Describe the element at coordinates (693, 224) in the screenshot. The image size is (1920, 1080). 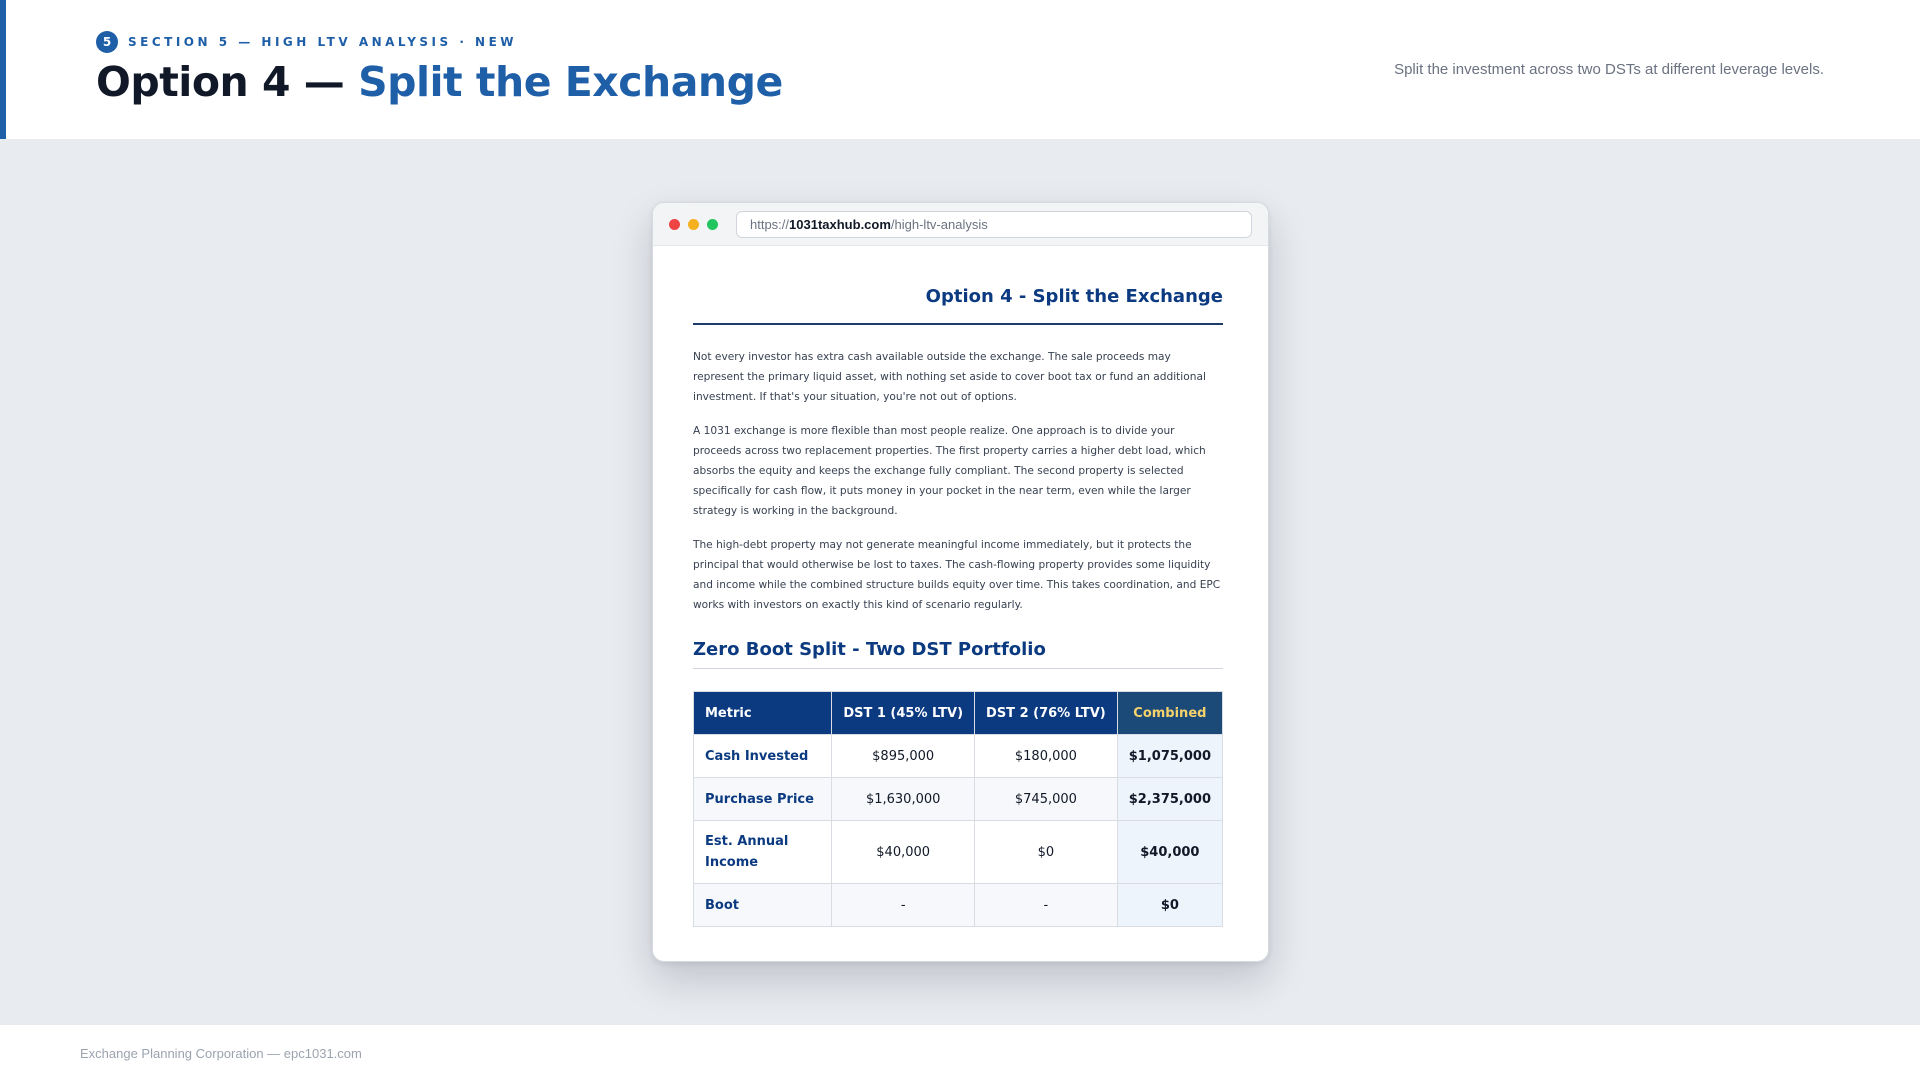
I see `minimize-window-dot` at that location.